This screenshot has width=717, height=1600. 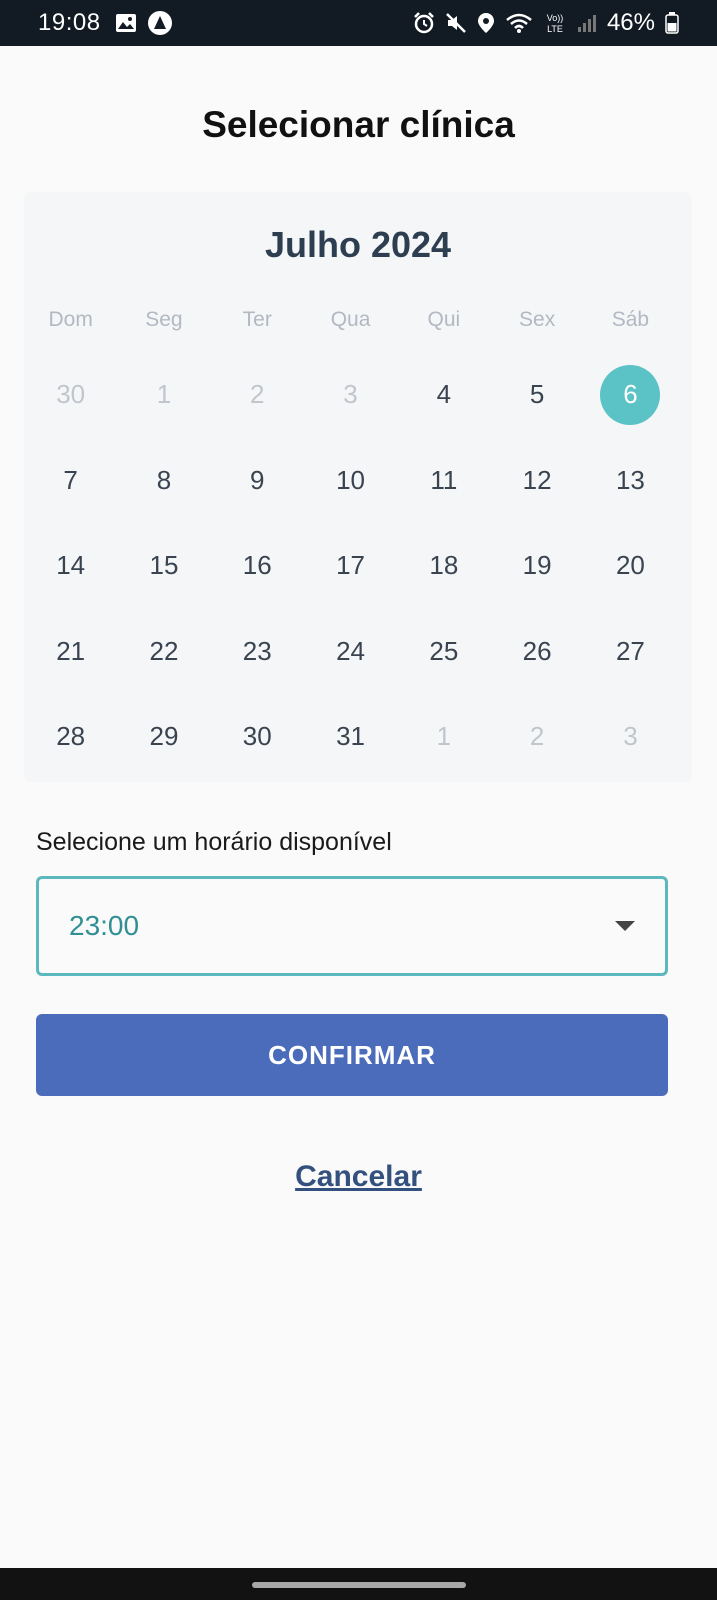 I want to click on calendar-day: 13, so click(x=630, y=481).